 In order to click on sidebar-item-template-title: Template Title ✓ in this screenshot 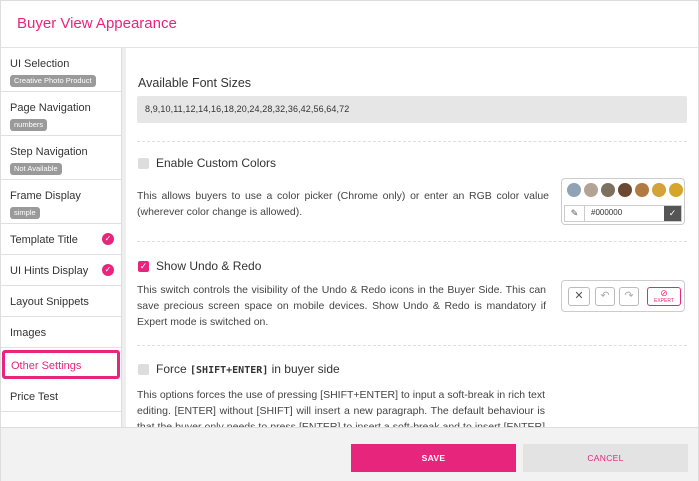, I will do `click(61, 239)`.